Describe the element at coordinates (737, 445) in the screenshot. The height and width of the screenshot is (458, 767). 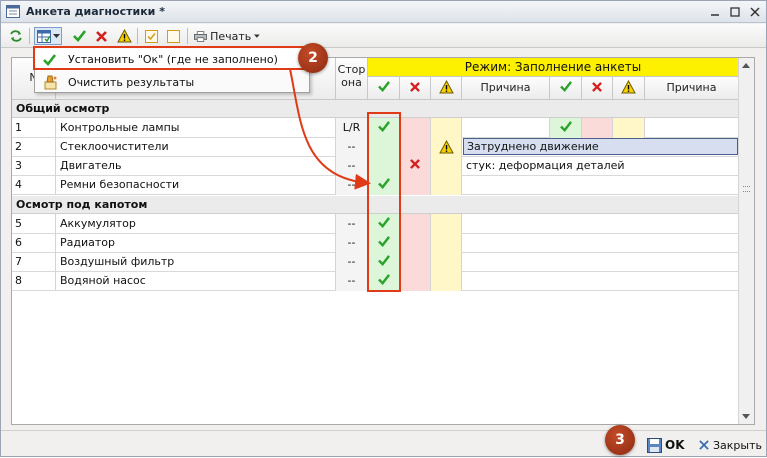
I see `close-label: Закрыть` at that location.